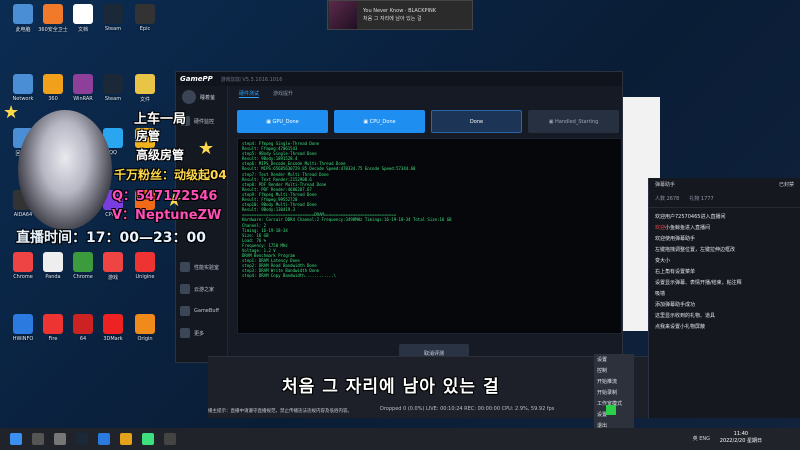  What do you see at coordinates (249, 94) in the screenshot?
I see `tab-hardware-test: 硬件测试` at bounding box center [249, 94].